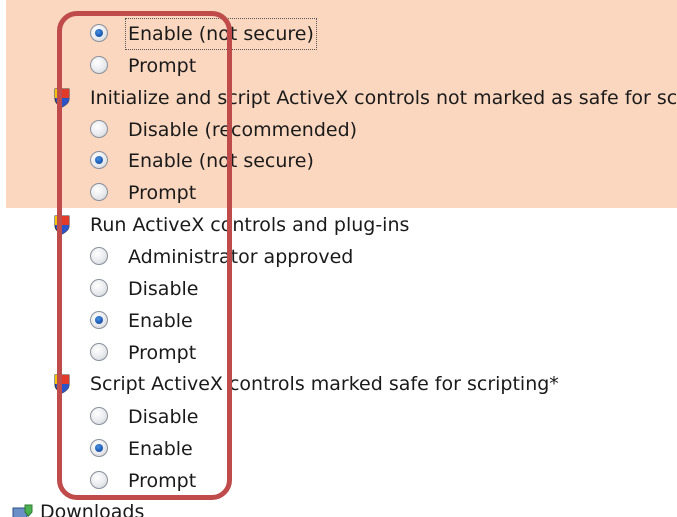 This screenshot has height=517, width=677. I want to click on category-downloads-label: Downloads, so click(92, 509).